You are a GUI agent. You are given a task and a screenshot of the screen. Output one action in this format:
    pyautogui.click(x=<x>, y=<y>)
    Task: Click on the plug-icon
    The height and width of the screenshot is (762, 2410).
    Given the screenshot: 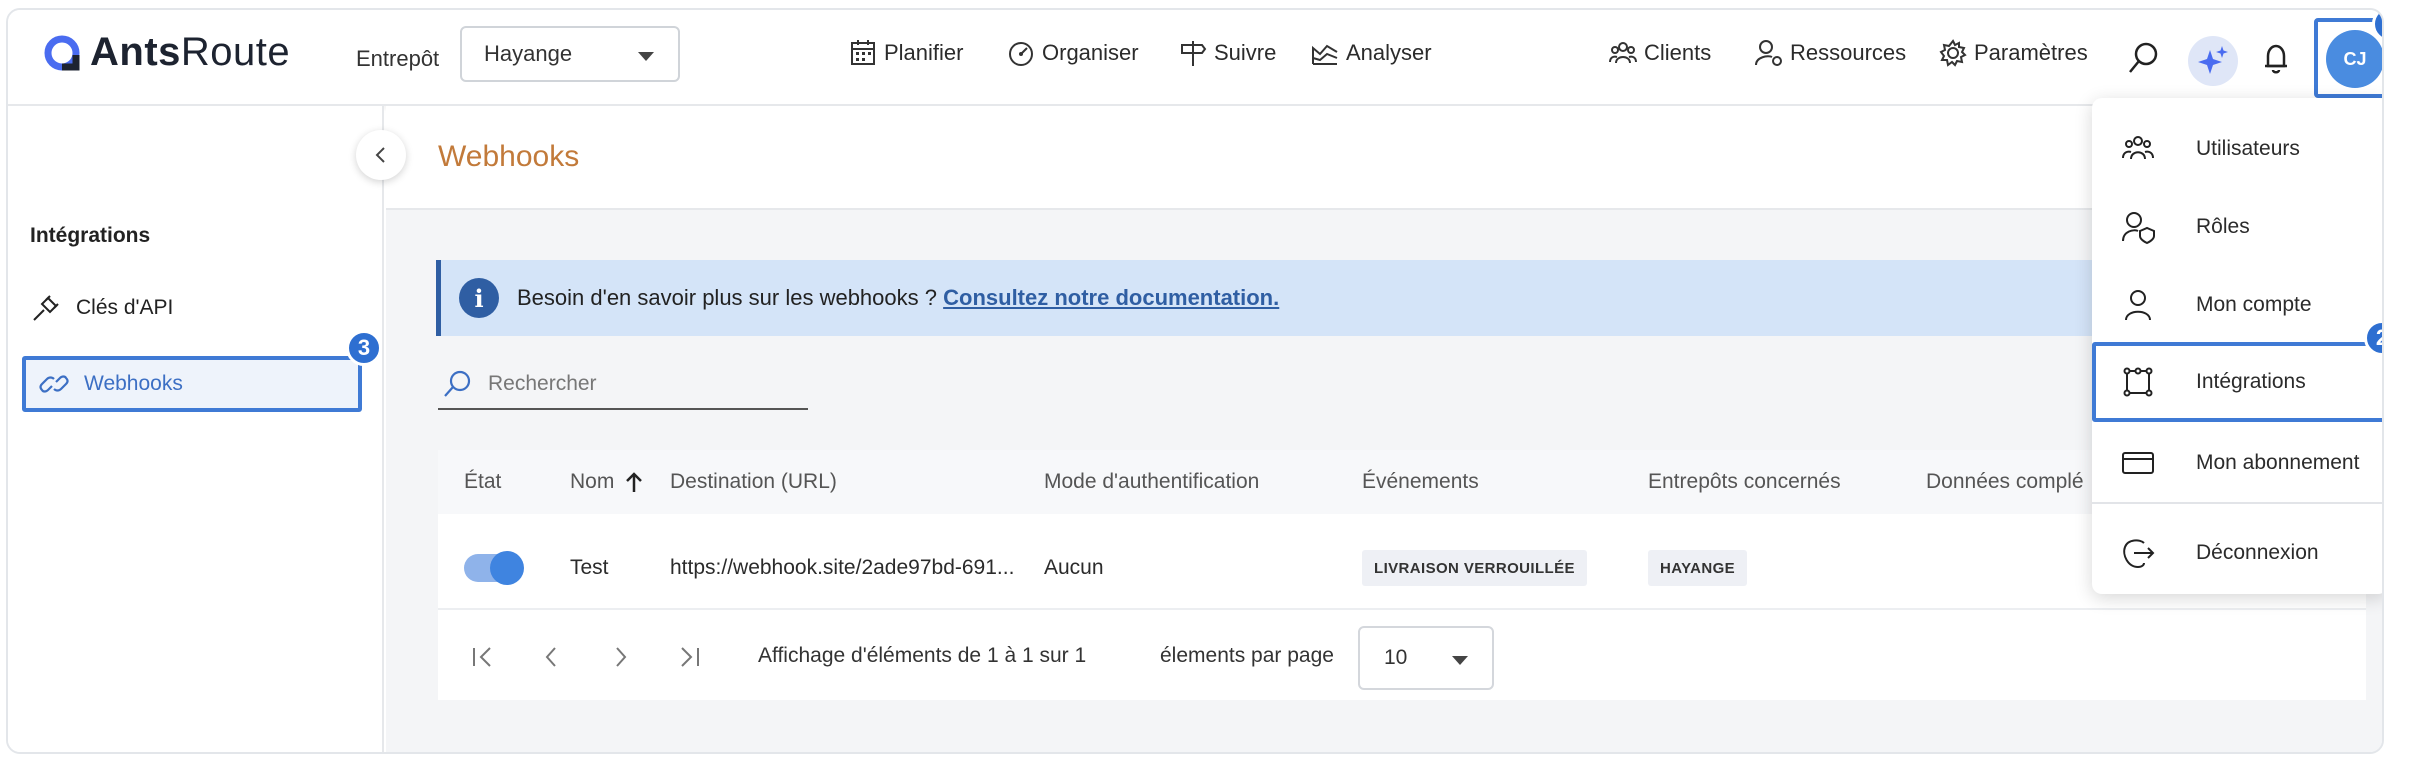 What is the action you would take?
    pyautogui.click(x=46, y=308)
    